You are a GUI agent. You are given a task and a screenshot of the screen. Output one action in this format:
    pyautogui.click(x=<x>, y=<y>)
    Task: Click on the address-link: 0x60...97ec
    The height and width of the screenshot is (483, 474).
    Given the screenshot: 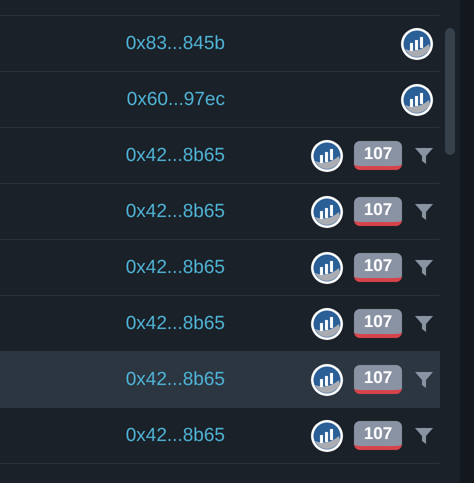 What is the action you would take?
    pyautogui.click(x=112, y=99)
    